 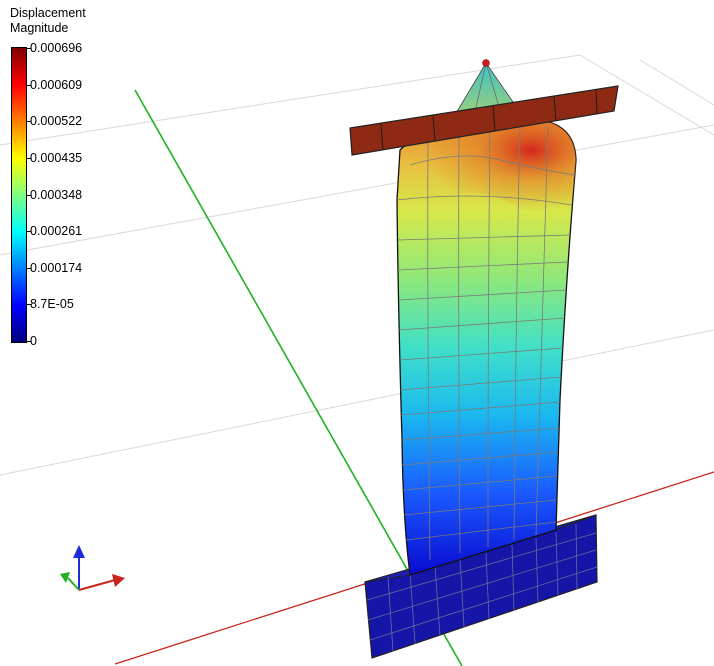 I want to click on orientation-triad, so click(x=92, y=568).